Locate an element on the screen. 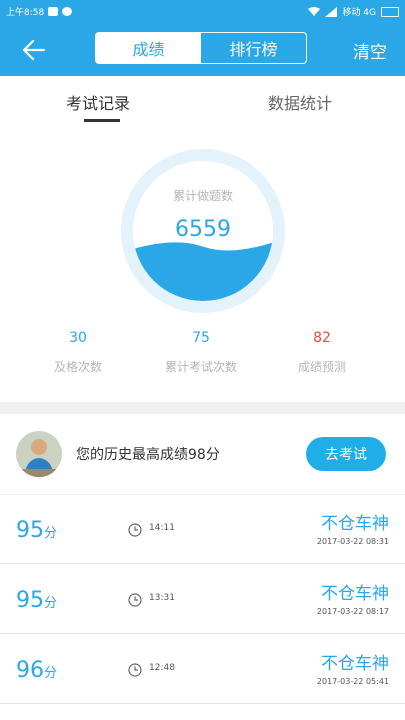 The image size is (405, 720). sub-tabs: 考试记录 数据统计 is located at coordinates (202, 101).